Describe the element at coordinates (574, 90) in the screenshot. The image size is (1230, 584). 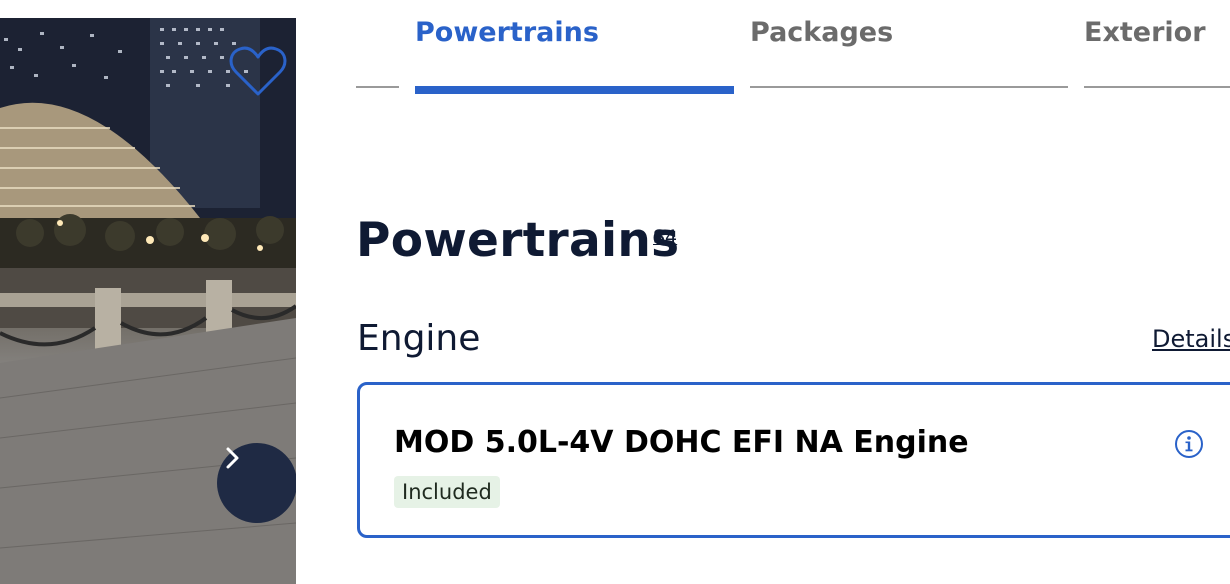
I see `tab-active-indicator` at that location.